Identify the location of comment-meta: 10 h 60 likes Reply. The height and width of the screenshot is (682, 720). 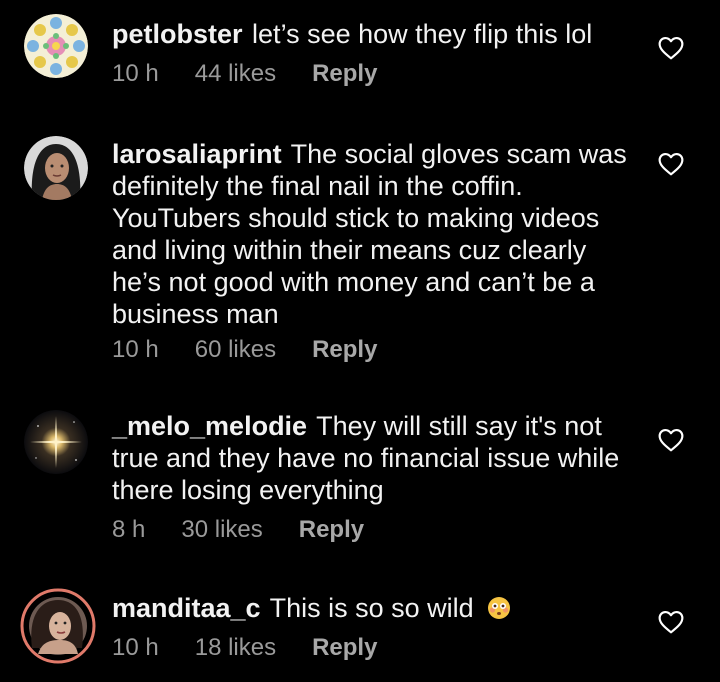
(244, 350).